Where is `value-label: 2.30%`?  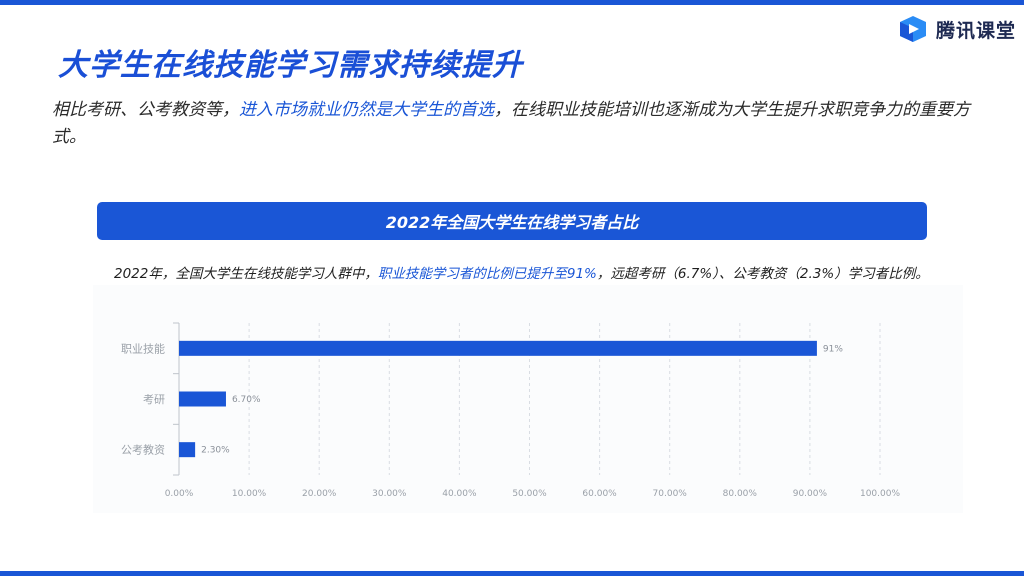 value-label: 2.30% is located at coordinates (215, 451).